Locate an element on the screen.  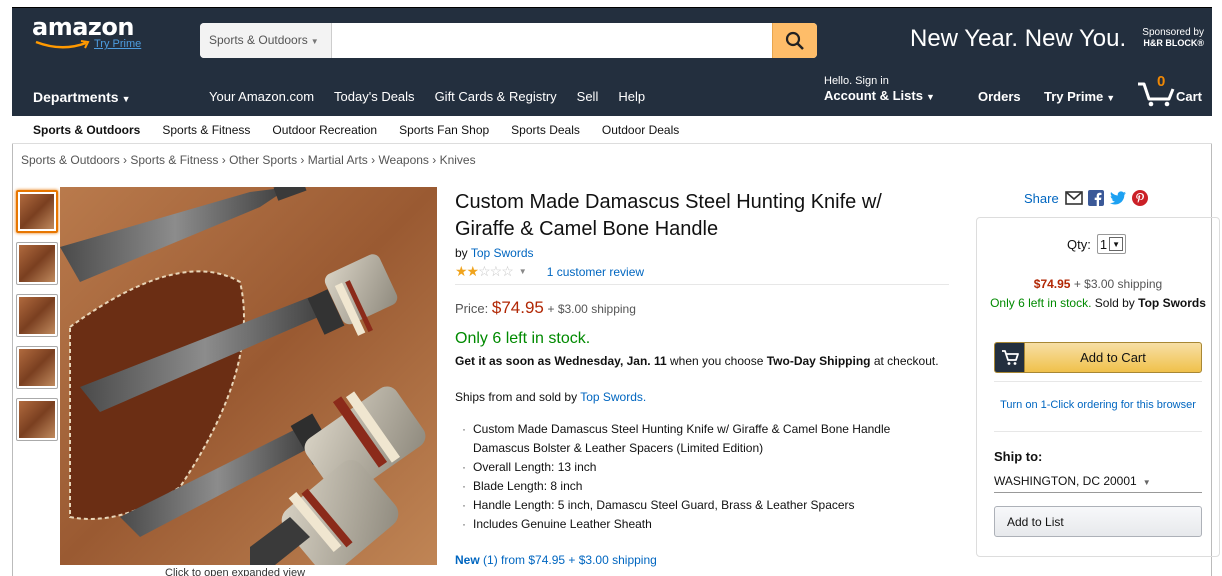
try-prime-link: Try Prime is located at coordinates (117, 44).